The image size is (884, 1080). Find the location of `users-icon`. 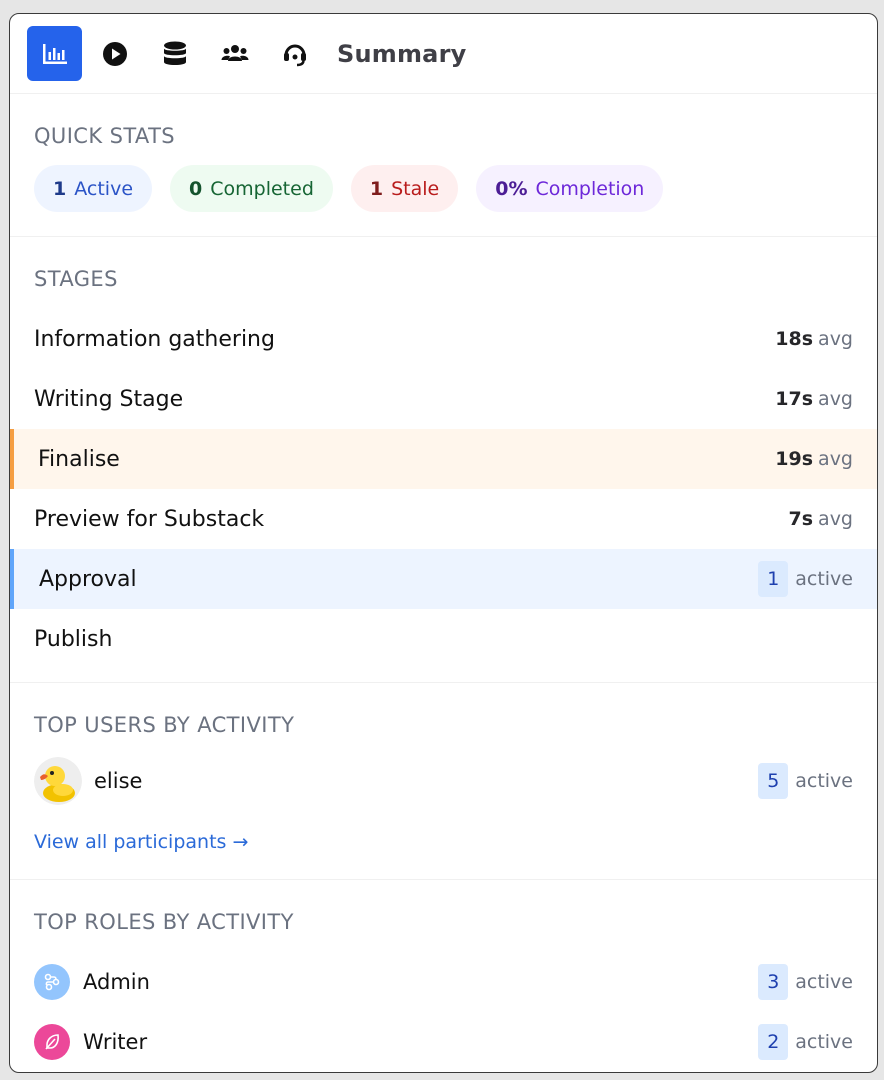

users-icon is located at coordinates (234, 52).